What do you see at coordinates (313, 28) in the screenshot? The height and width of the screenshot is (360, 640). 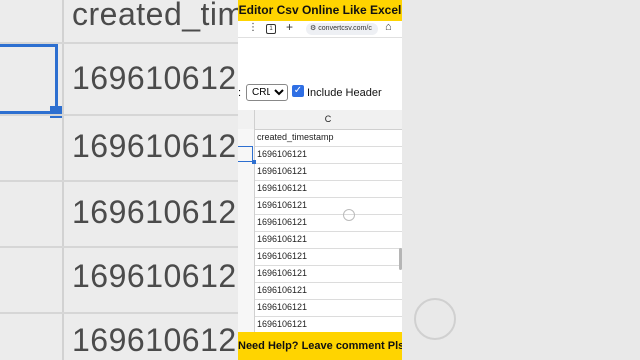 I see `site-settings-icon: ⚙` at bounding box center [313, 28].